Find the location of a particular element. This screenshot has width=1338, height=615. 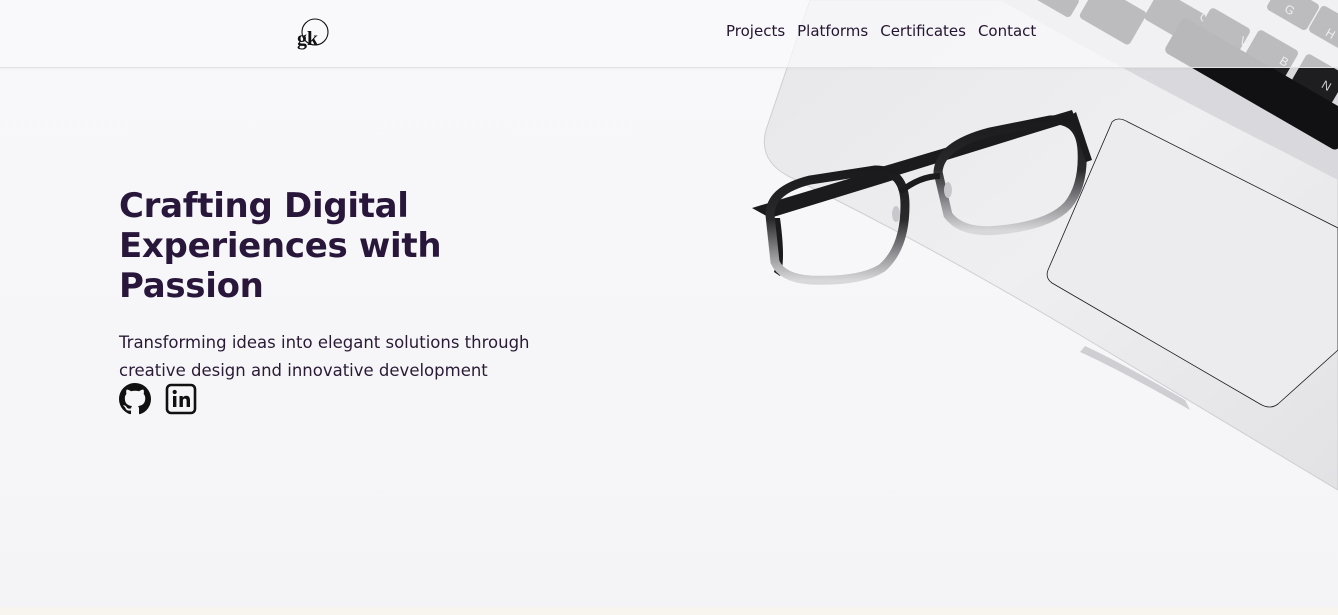

nav-link-projects: Projects is located at coordinates (755, 31).